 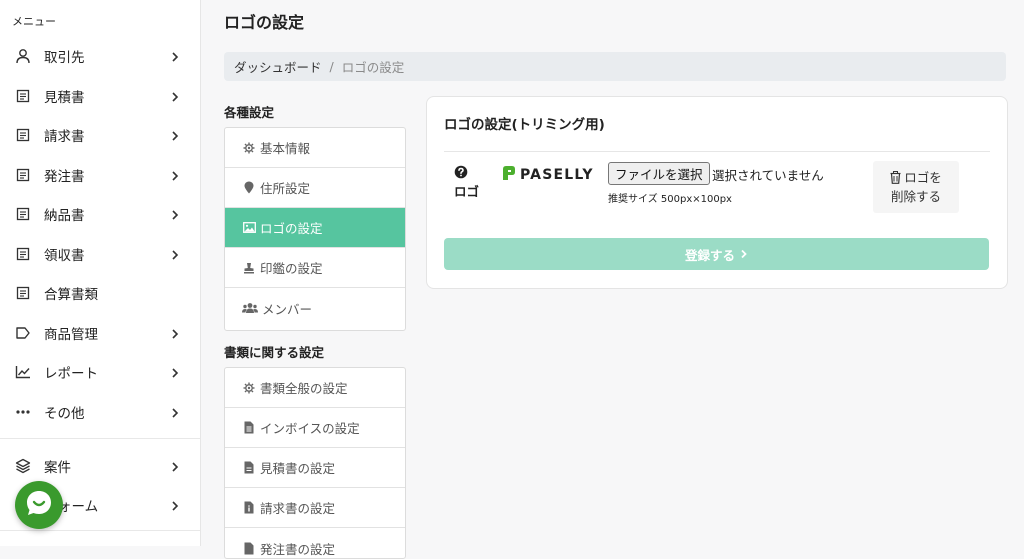 I want to click on breadcrumb-current: ロゴの設定, so click(x=373, y=67).